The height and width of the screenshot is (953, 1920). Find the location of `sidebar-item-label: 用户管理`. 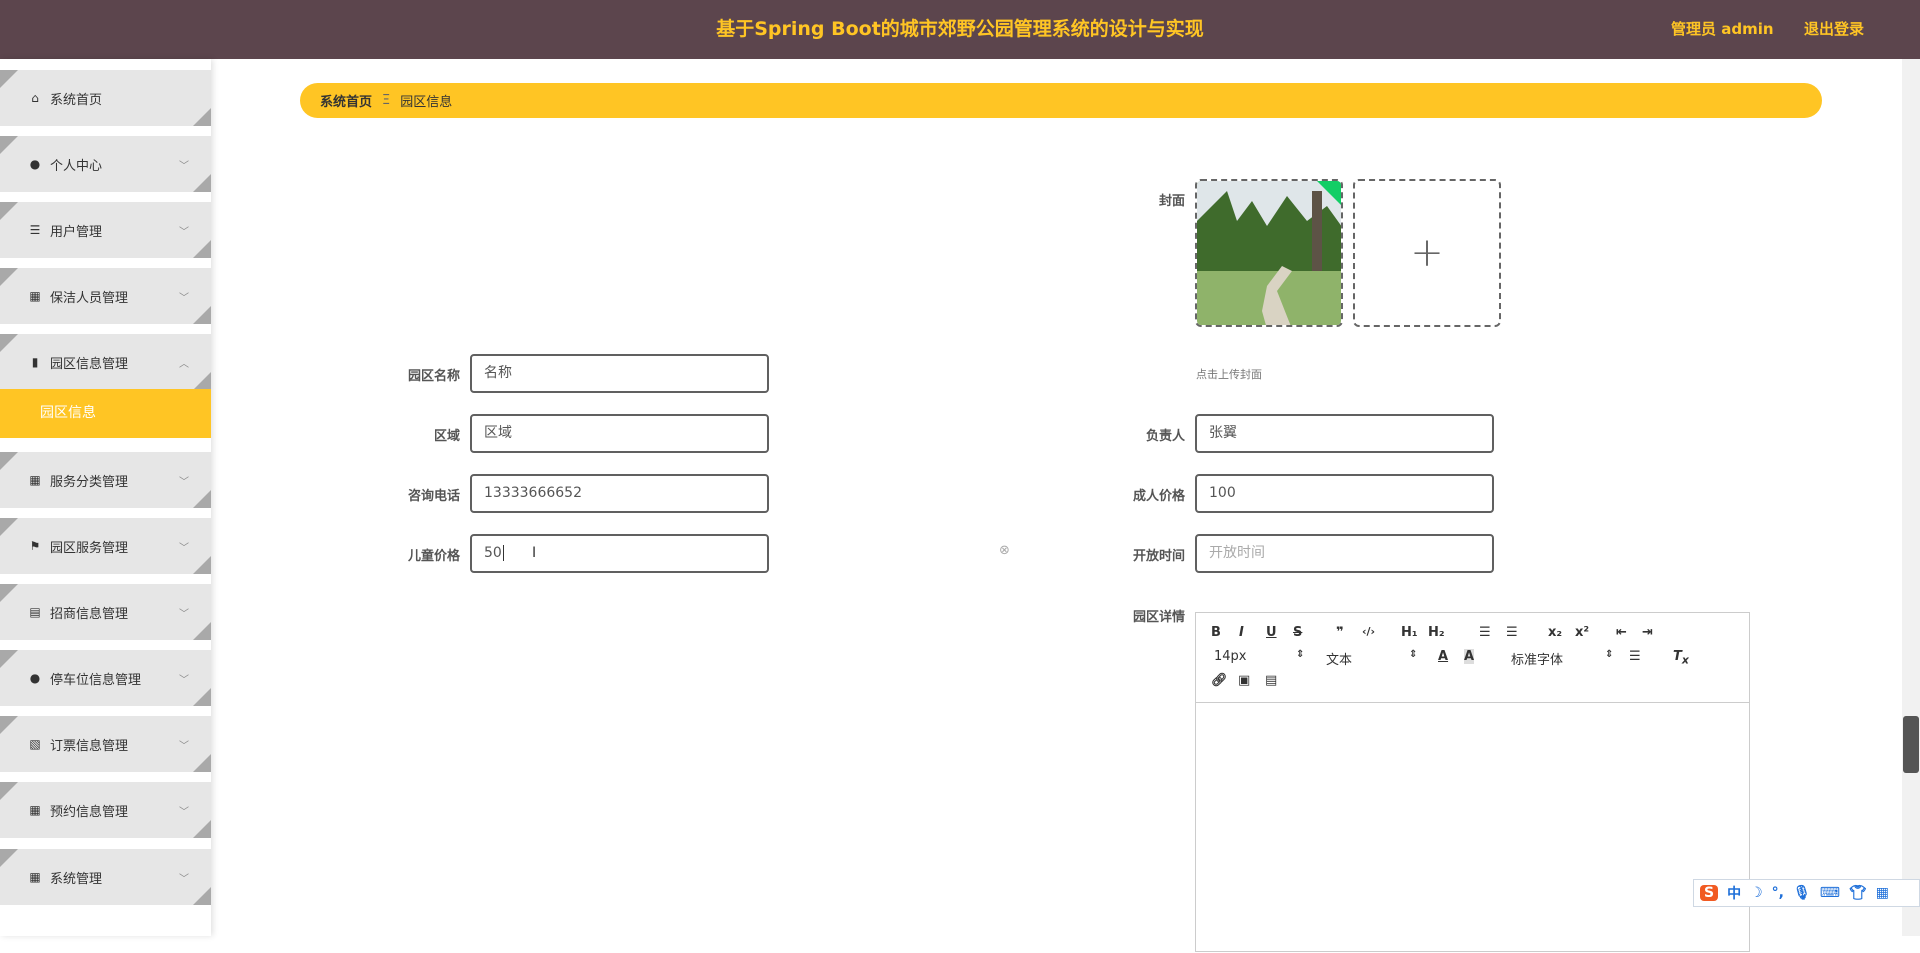

sidebar-item-label: 用户管理 is located at coordinates (76, 232).